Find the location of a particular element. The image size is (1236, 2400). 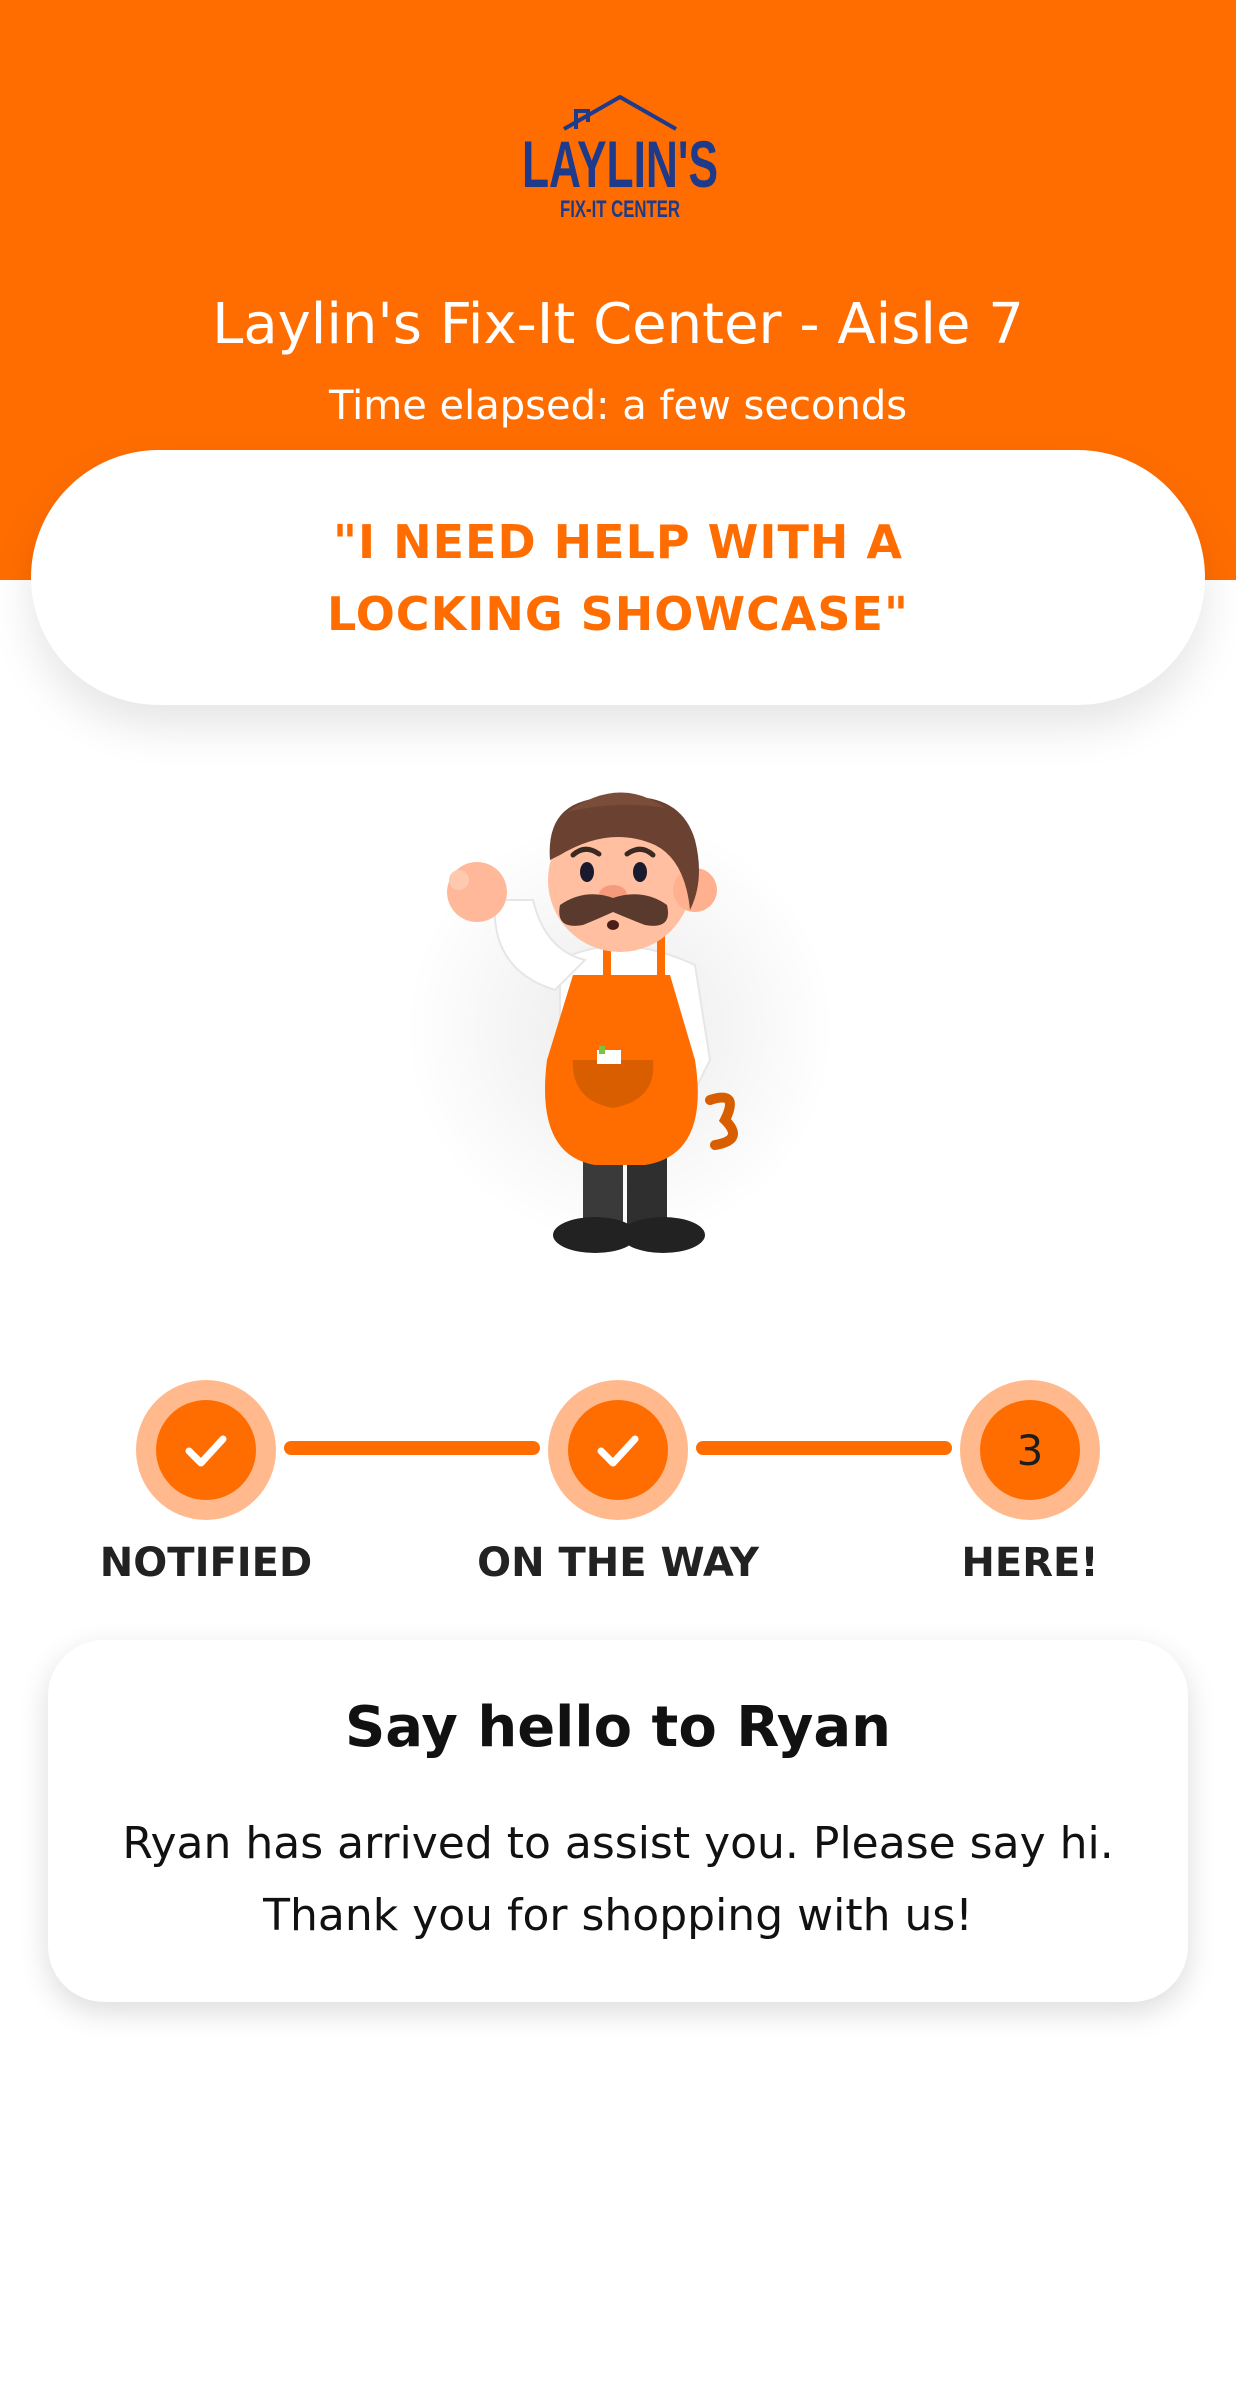

time-elapsed-text: Time elapsed: a few seconds is located at coordinates (618, 406).